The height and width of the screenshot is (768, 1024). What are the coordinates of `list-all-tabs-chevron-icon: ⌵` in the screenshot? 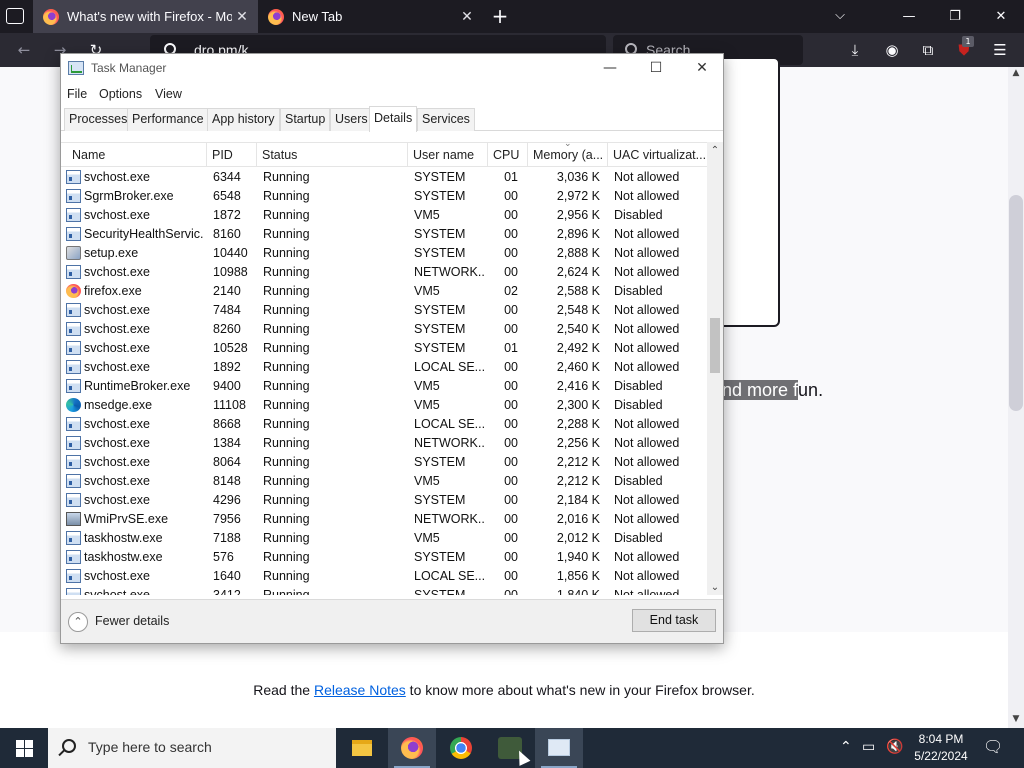 It's located at (840, 16).